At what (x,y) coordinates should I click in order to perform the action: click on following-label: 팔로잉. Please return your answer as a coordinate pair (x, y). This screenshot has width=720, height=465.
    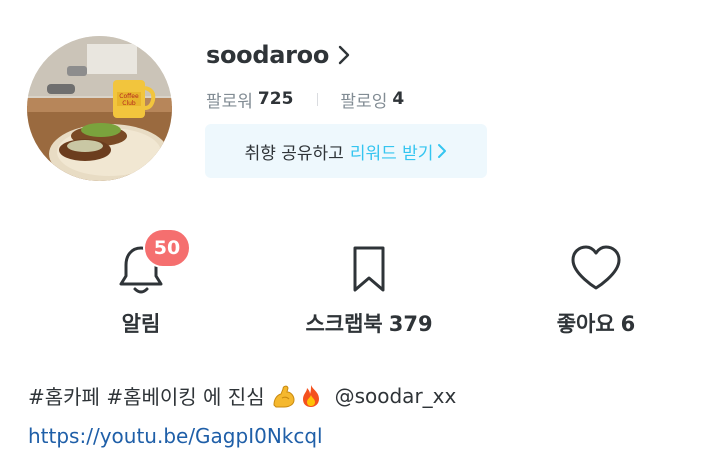
    Looking at the image, I should click on (364, 101).